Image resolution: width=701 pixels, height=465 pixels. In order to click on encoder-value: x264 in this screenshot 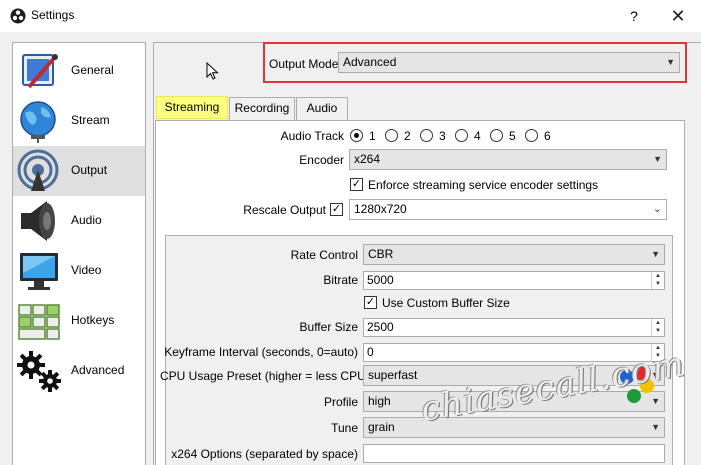, I will do `click(367, 159)`.